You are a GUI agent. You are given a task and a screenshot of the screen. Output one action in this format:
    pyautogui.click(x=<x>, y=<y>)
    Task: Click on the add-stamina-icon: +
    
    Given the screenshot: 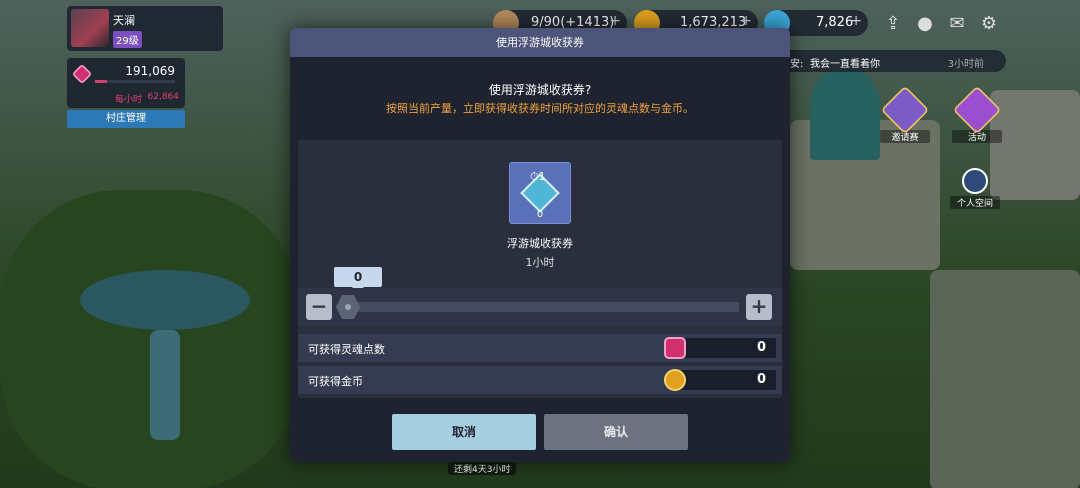 What is the action you would take?
    pyautogui.click(x=615, y=21)
    